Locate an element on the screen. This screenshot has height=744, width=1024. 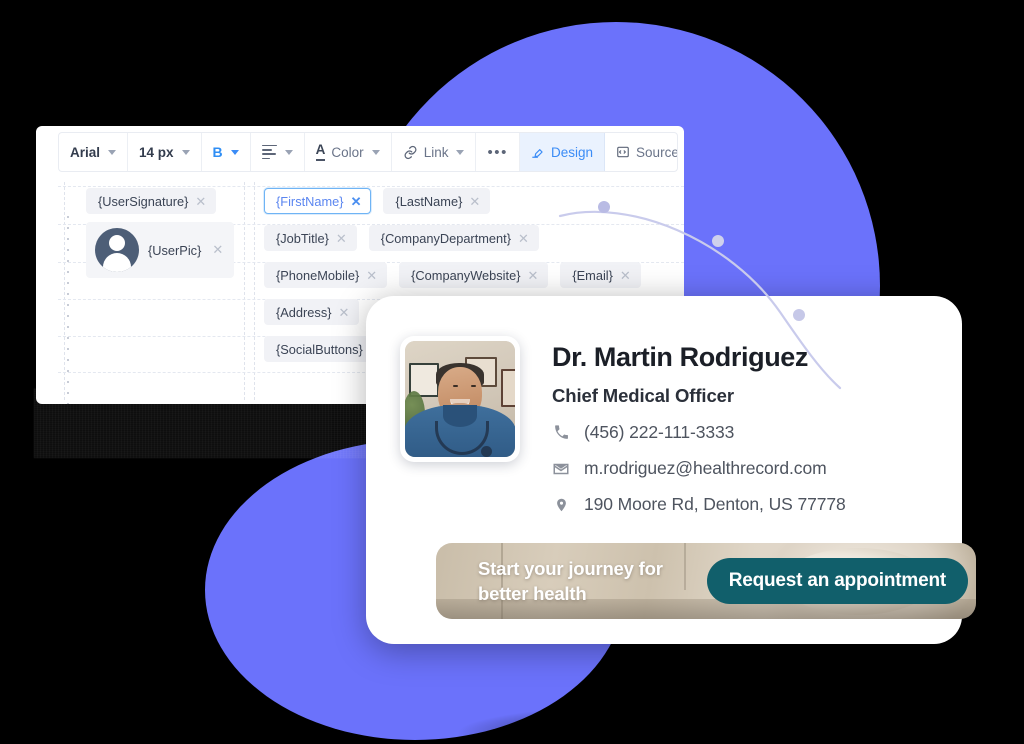
link-icon is located at coordinates (410, 152).